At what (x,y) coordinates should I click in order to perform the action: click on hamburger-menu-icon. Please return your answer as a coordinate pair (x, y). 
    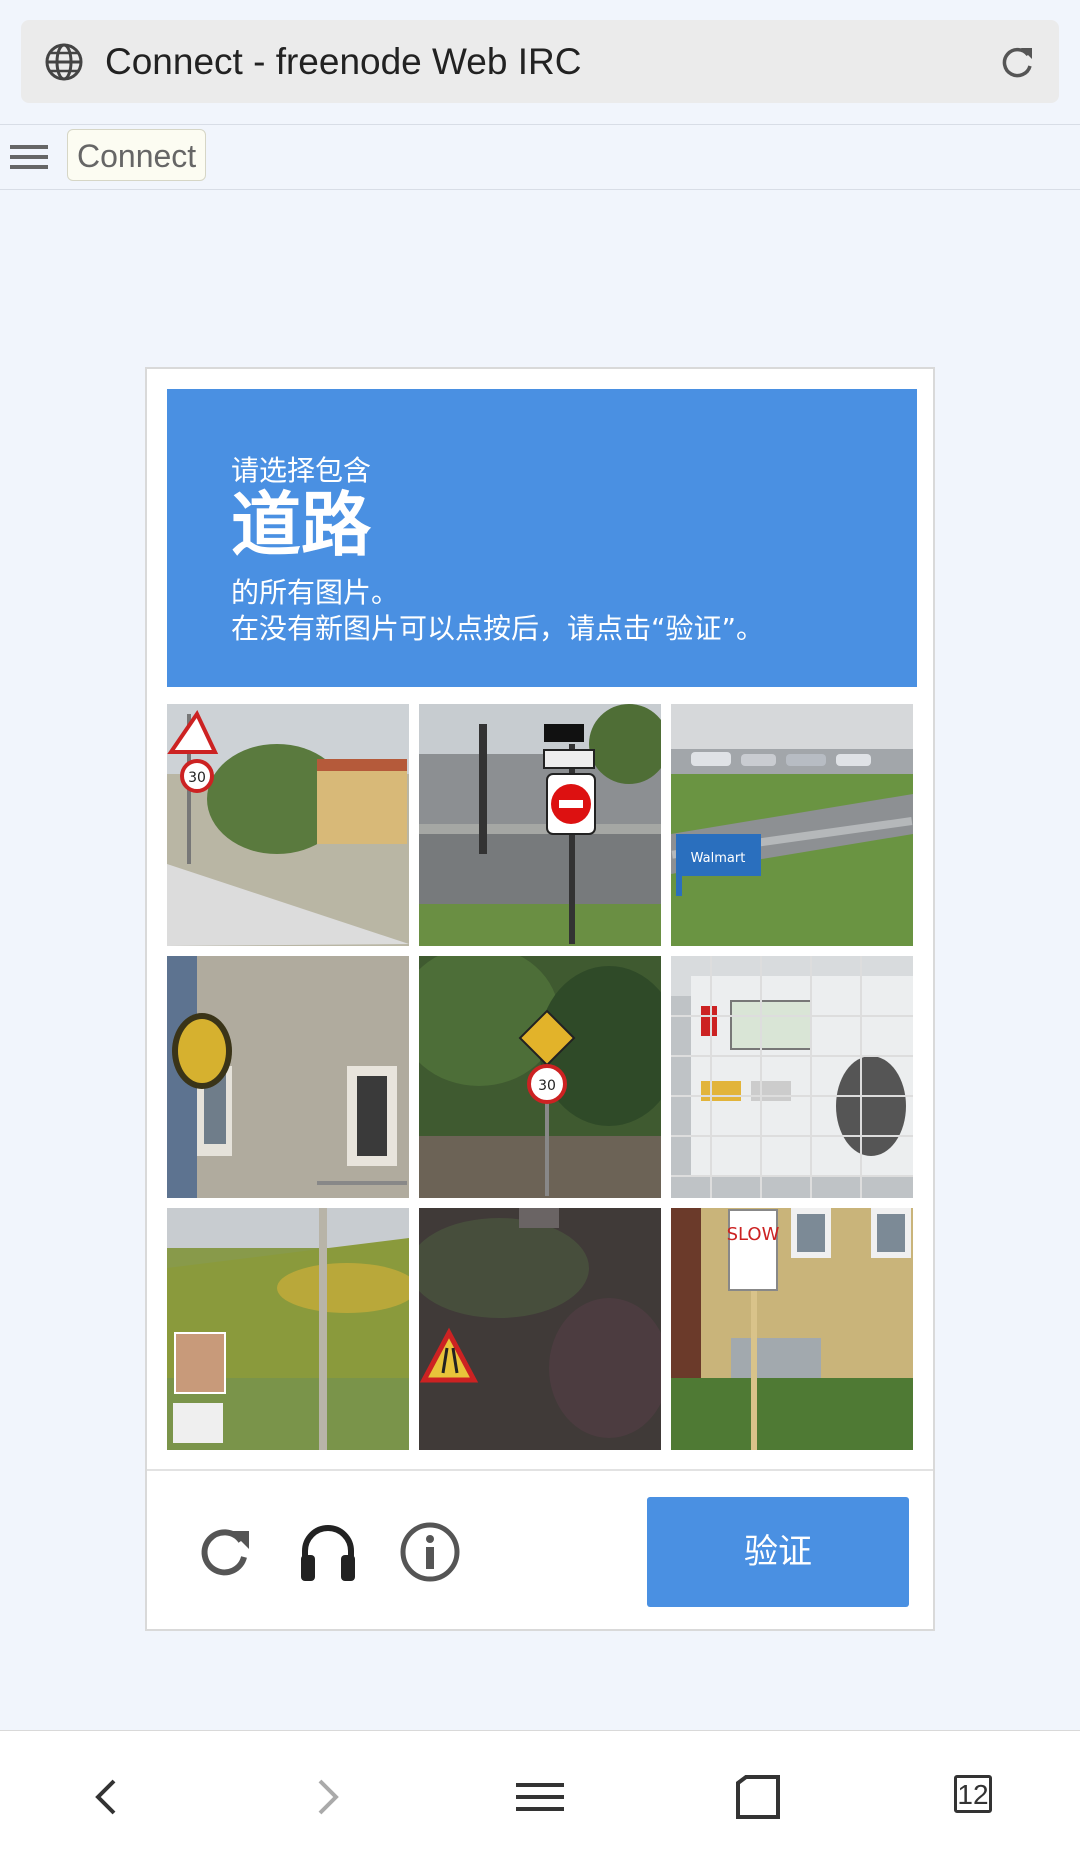
    Looking at the image, I should click on (29, 157).